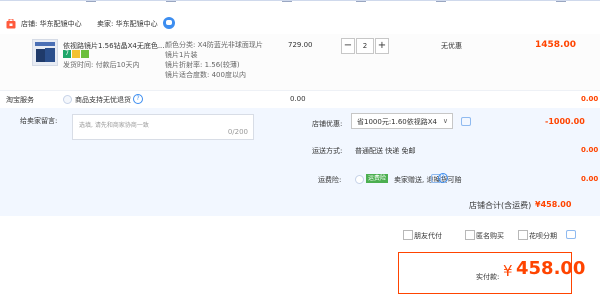 The width and height of the screenshot is (600, 294). I want to click on insurance-checkbox, so click(359, 179).